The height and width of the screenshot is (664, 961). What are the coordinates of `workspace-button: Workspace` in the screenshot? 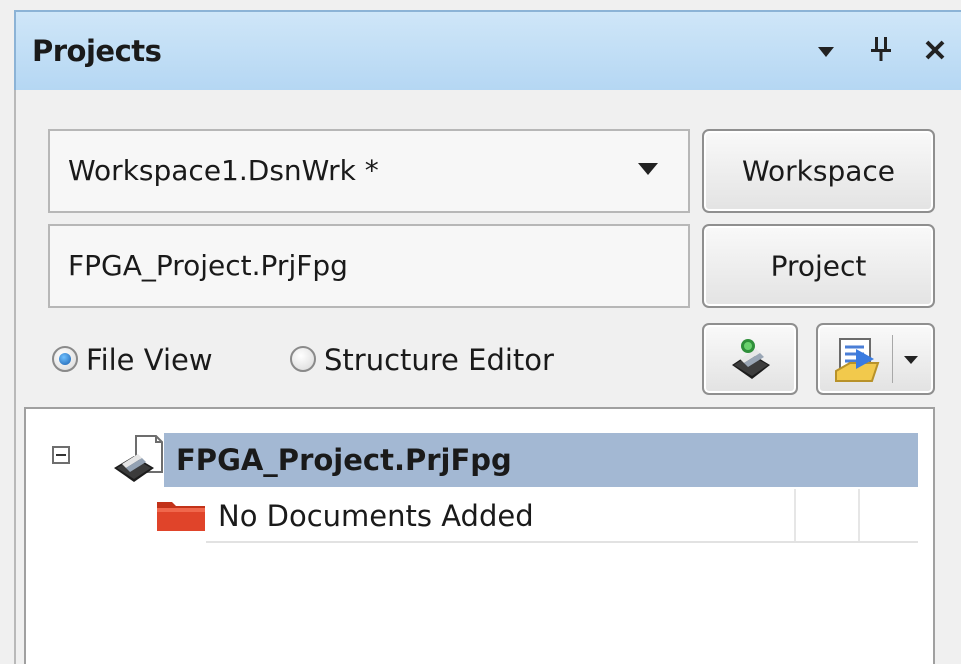 It's located at (818, 171).